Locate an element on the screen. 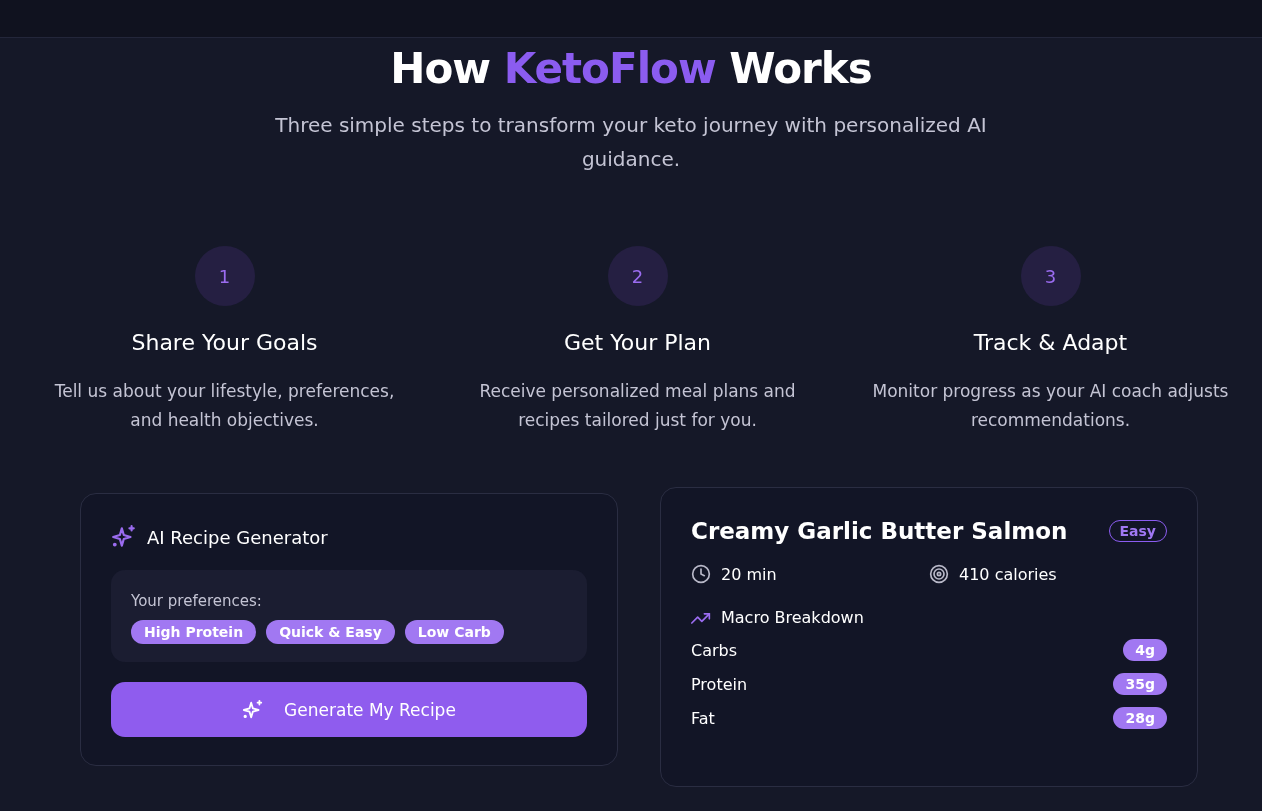 Image resolution: width=1262 pixels, height=811 pixels. preference-tag: Quick & Easy is located at coordinates (330, 632).